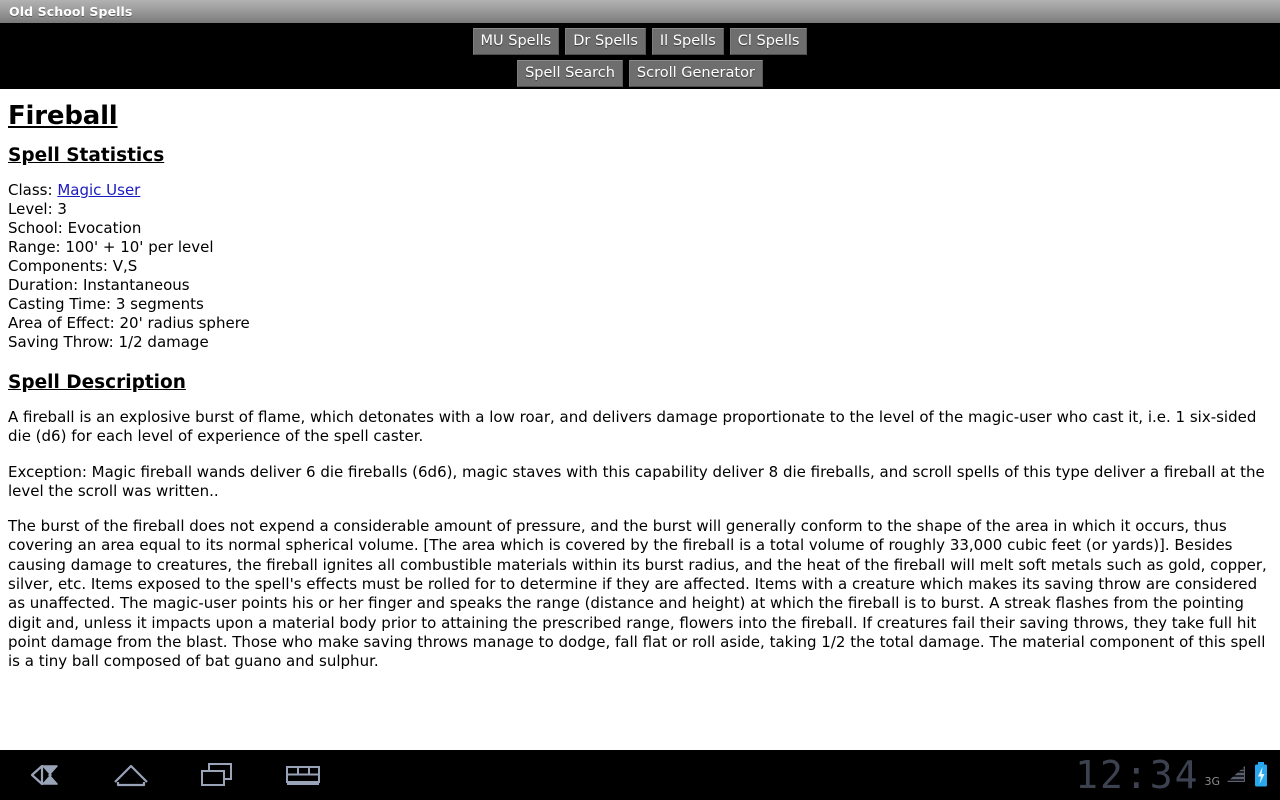  I want to click on keyboard-icon, so click(303, 775).